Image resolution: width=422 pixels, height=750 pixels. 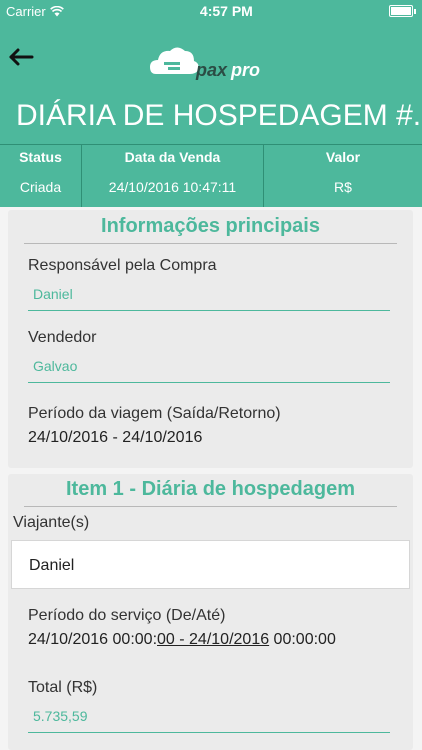 I want to click on paxpro-logo: pax pro, so click(x=212, y=62).